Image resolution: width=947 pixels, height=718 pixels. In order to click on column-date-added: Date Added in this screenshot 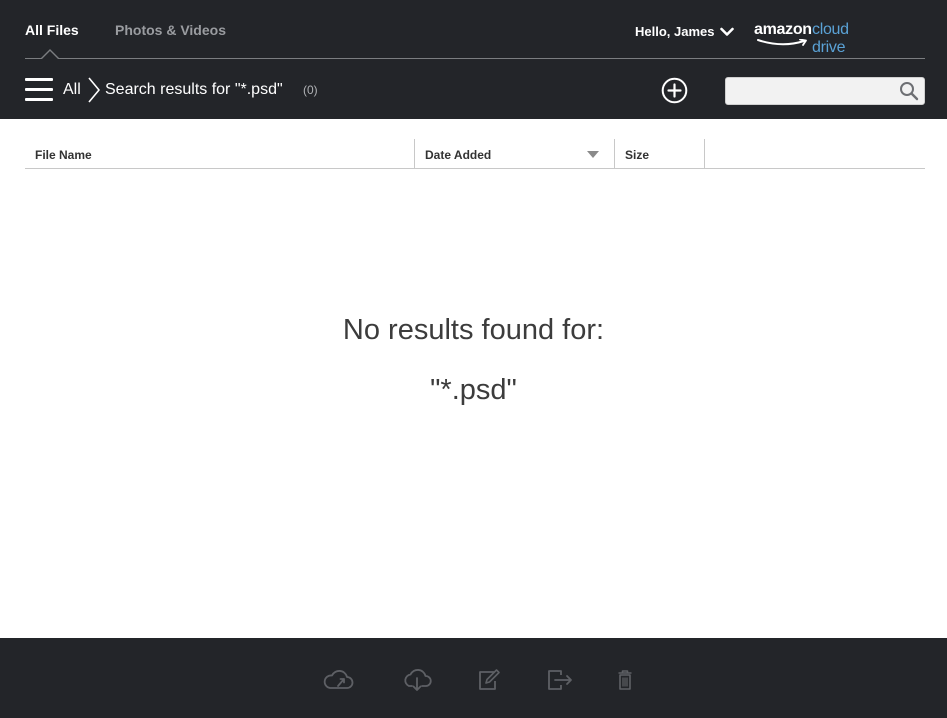, I will do `click(515, 153)`.